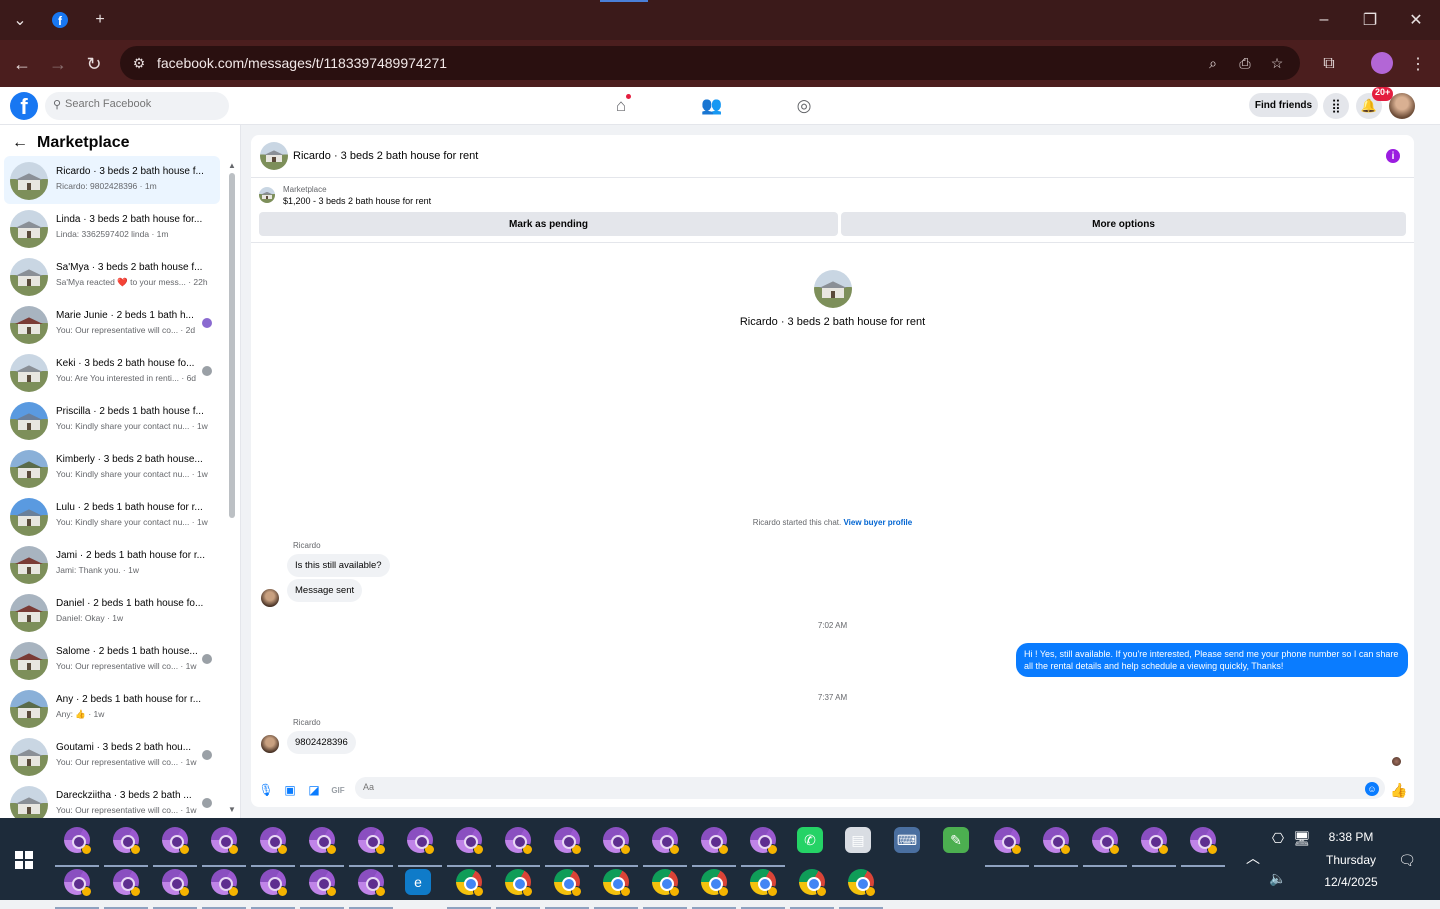  What do you see at coordinates (266, 790) in the screenshot?
I see `microphone-icon: 🎙` at bounding box center [266, 790].